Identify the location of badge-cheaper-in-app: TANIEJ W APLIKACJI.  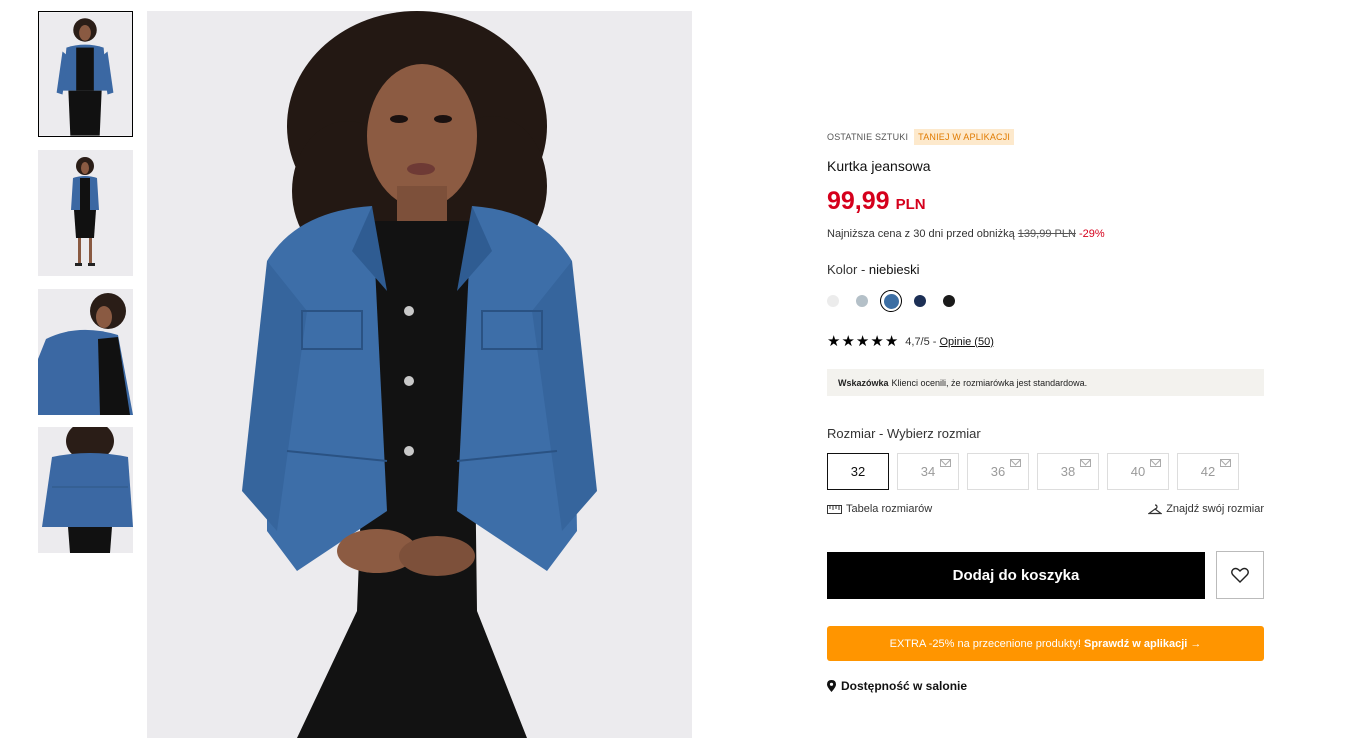
(964, 137).